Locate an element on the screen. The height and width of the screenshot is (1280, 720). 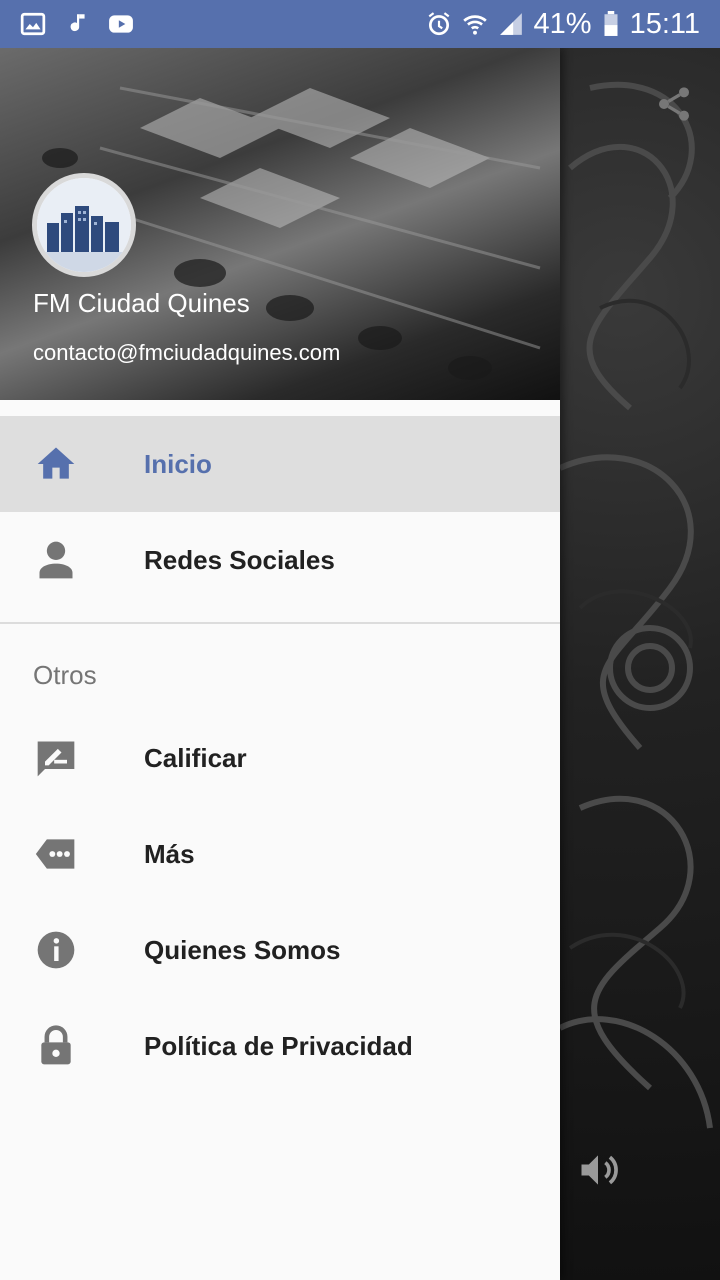
section-label-otros: Otros is located at coordinates (65, 674).